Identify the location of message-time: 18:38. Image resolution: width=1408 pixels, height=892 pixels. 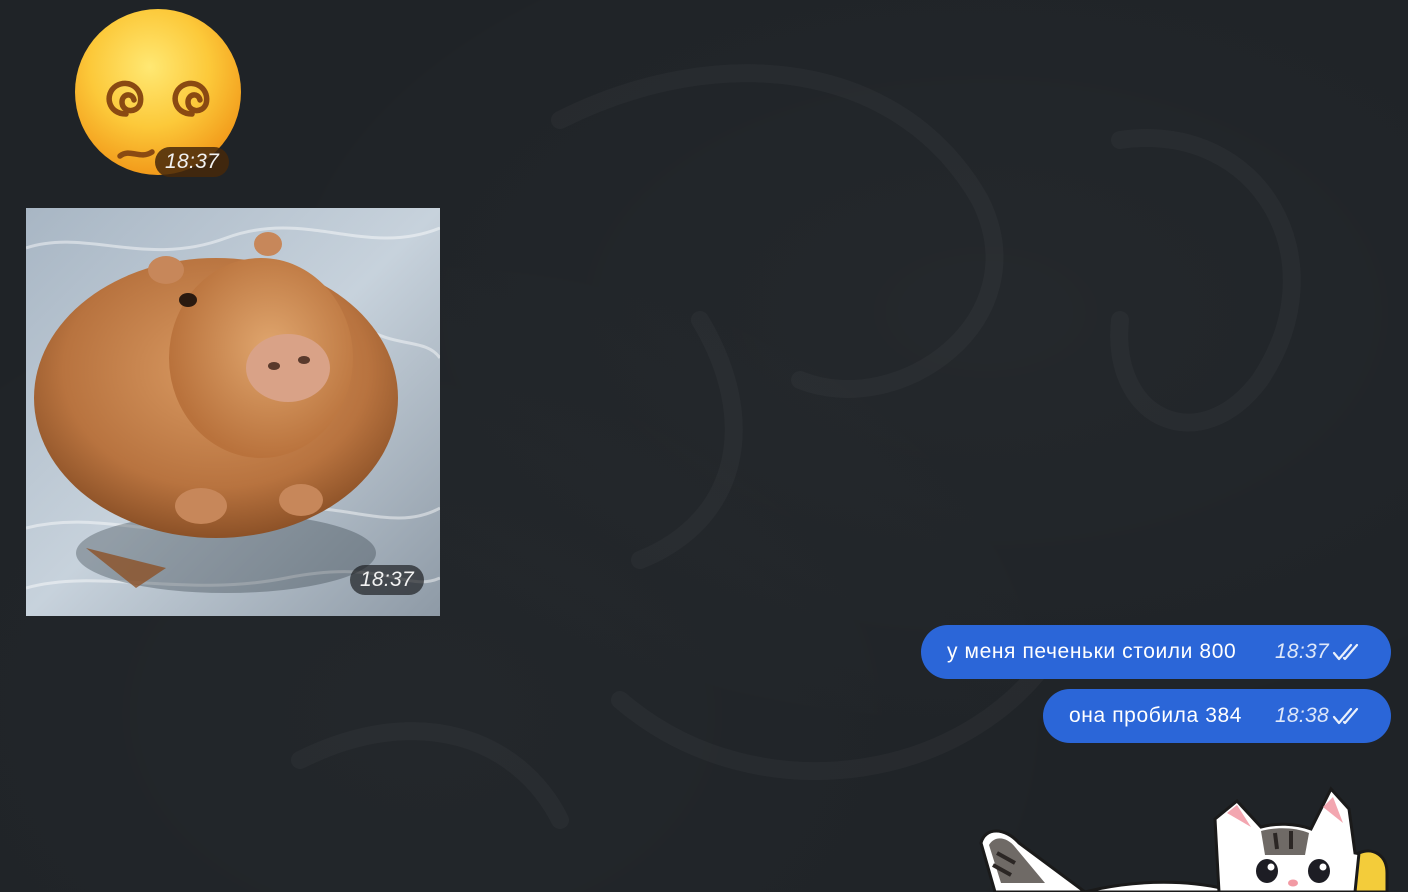
(1301, 715).